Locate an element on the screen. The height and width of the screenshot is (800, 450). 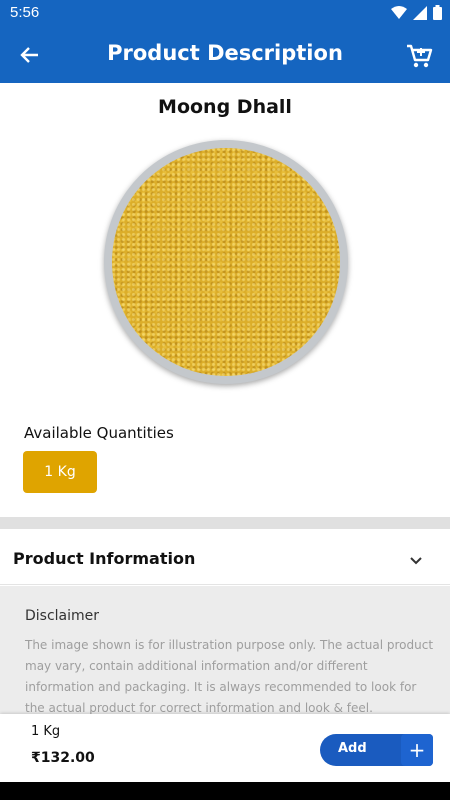
status-icons is located at coordinates (416, 12).